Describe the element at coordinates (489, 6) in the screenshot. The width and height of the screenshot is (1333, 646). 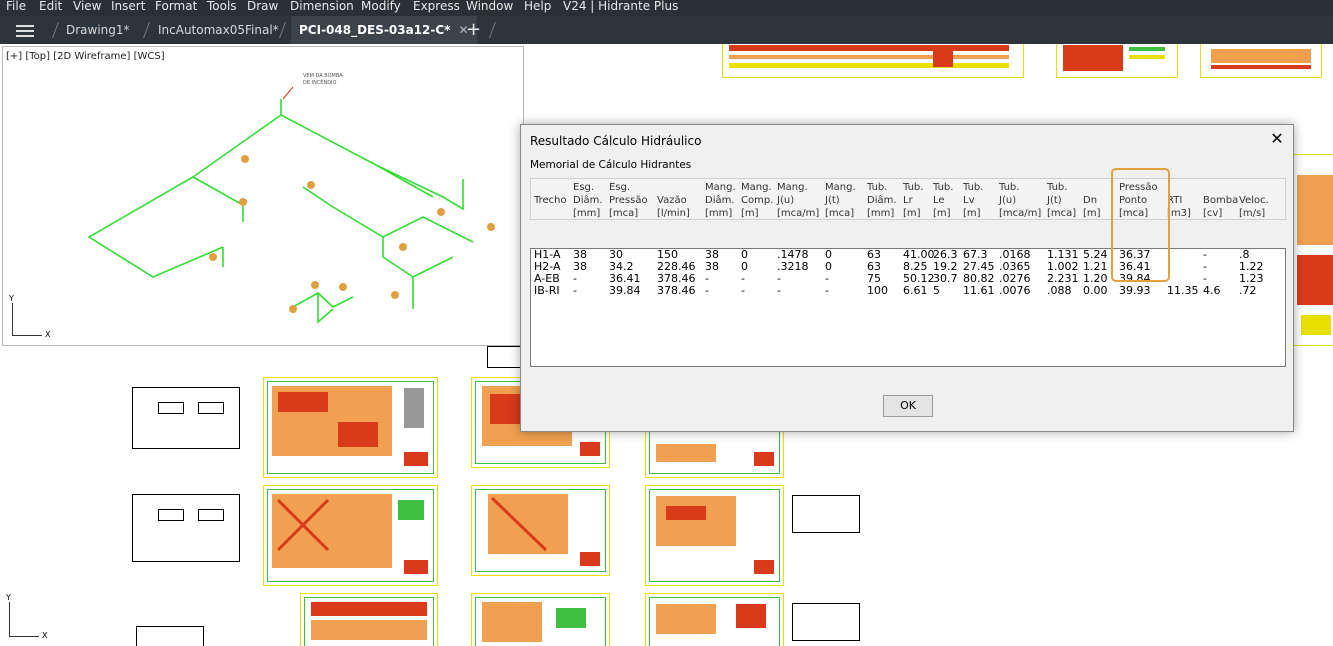
I see `menu-item-window: Window` at that location.